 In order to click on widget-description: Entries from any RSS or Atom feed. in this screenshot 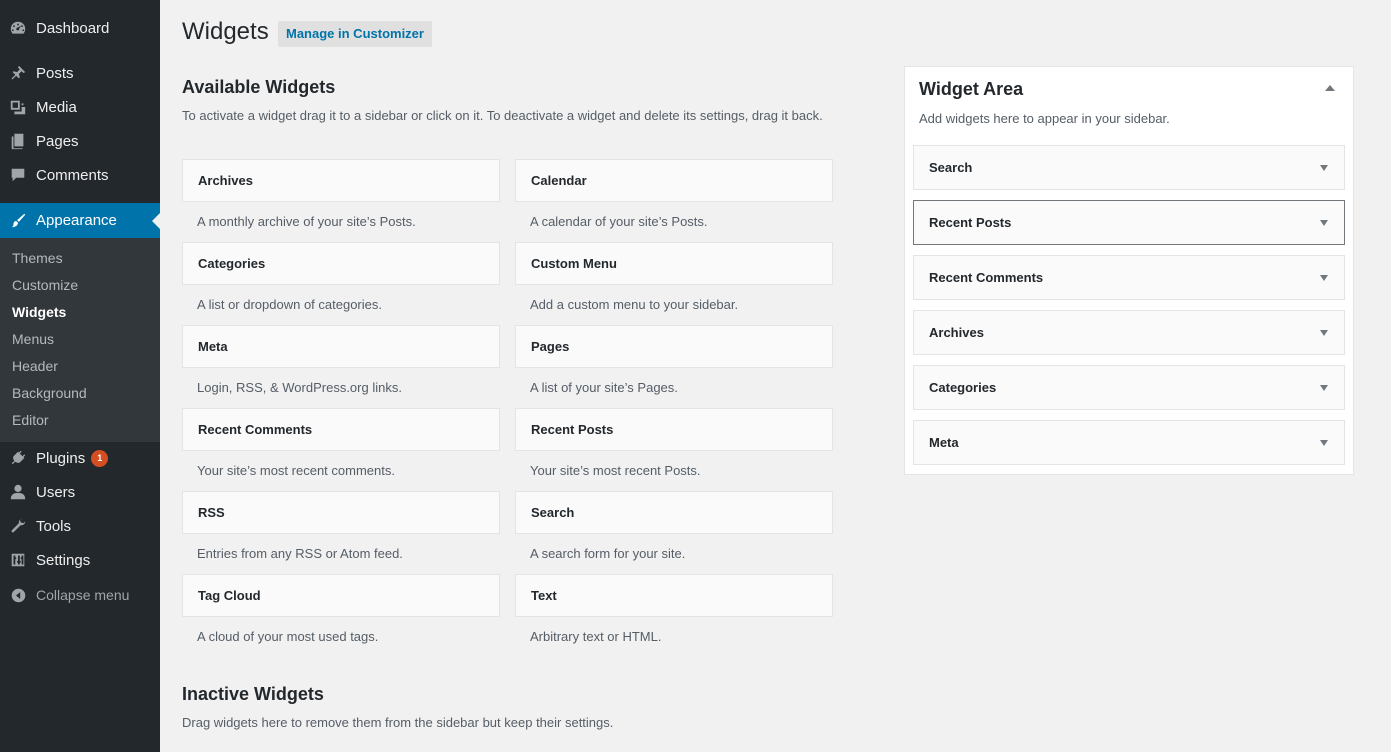, I will do `click(300, 553)`.